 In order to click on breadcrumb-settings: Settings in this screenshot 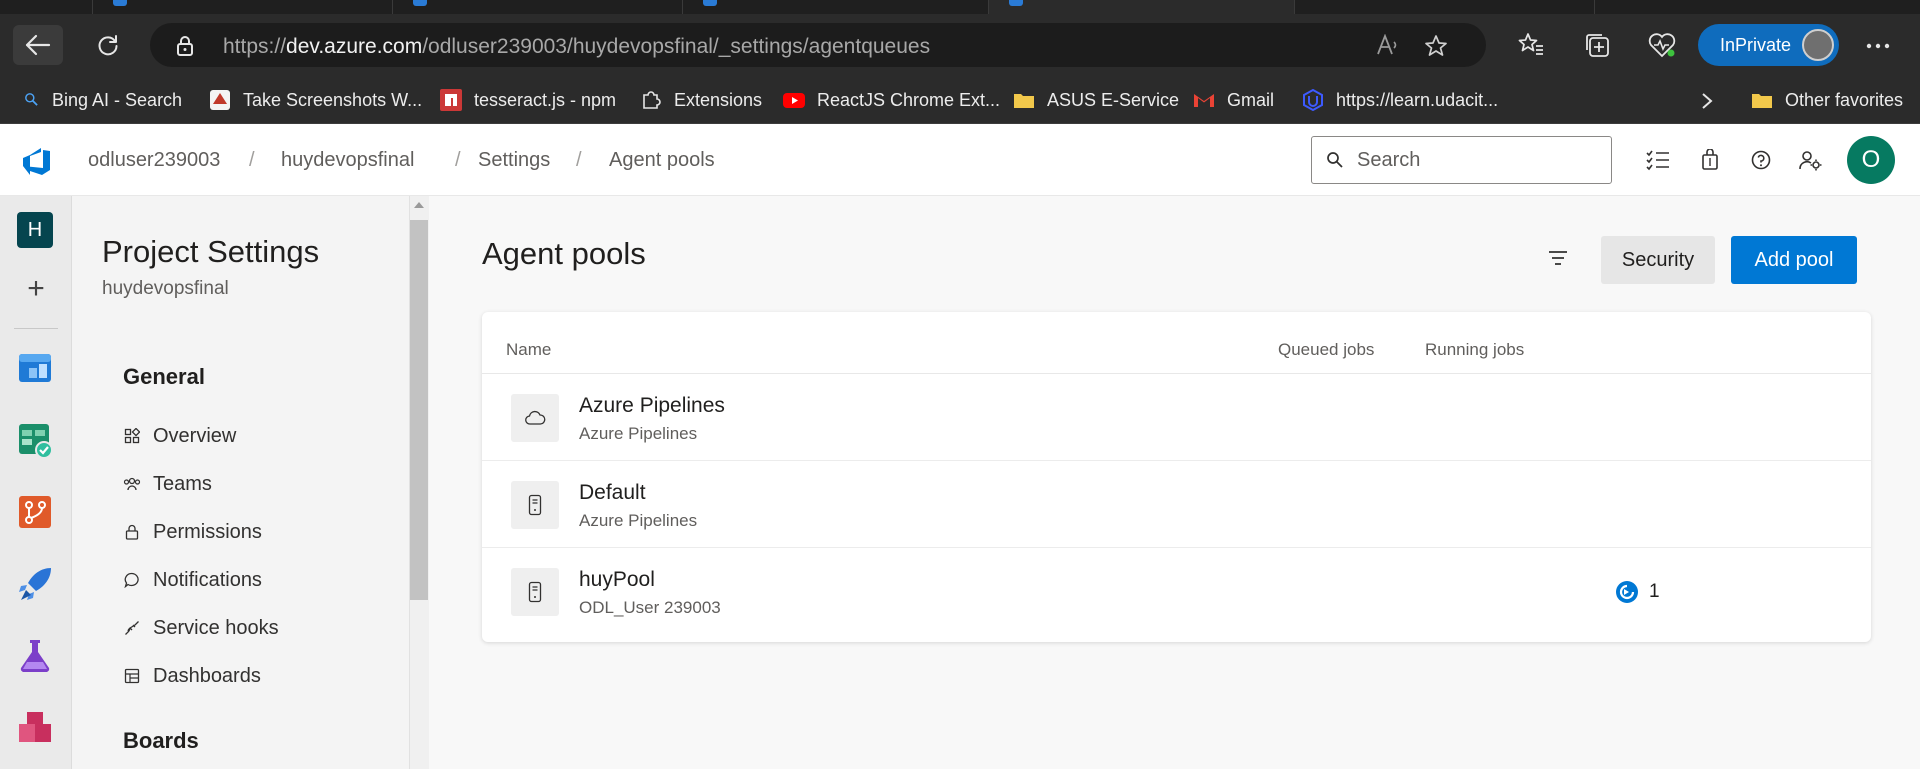, I will do `click(514, 160)`.